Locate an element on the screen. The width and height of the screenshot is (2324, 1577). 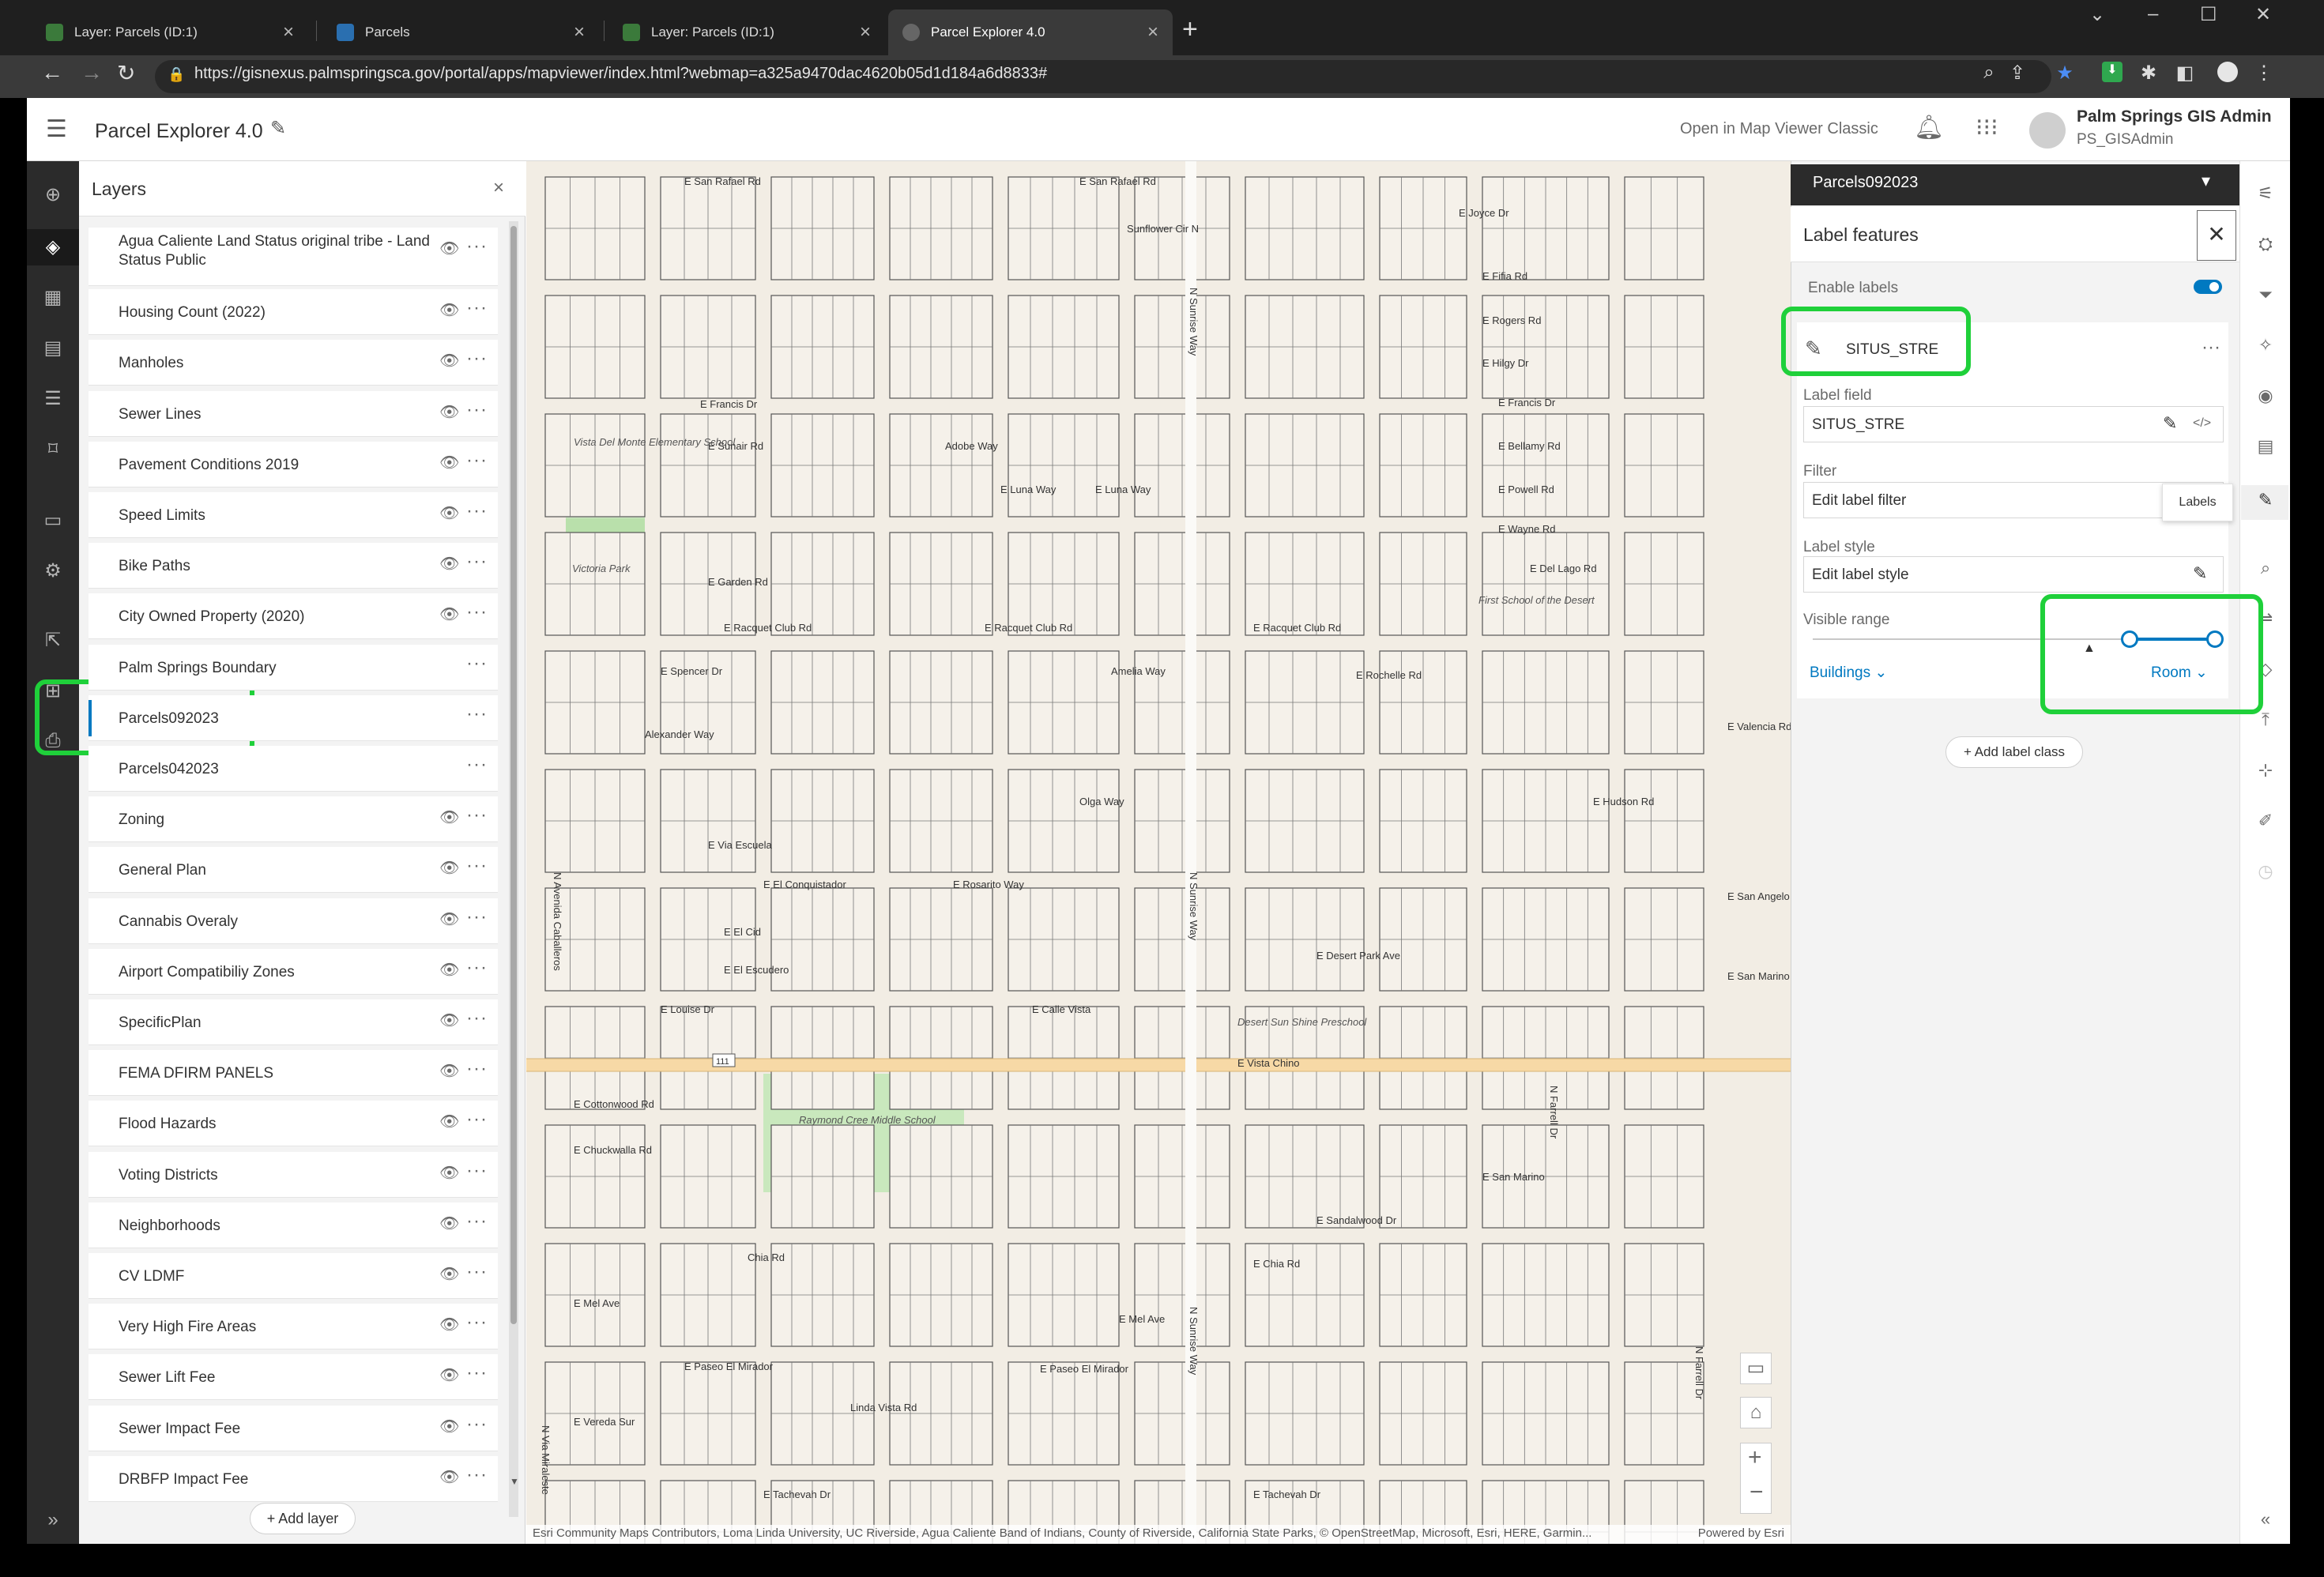
settings-gear-icon: ⚙ is located at coordinates (53, 571).